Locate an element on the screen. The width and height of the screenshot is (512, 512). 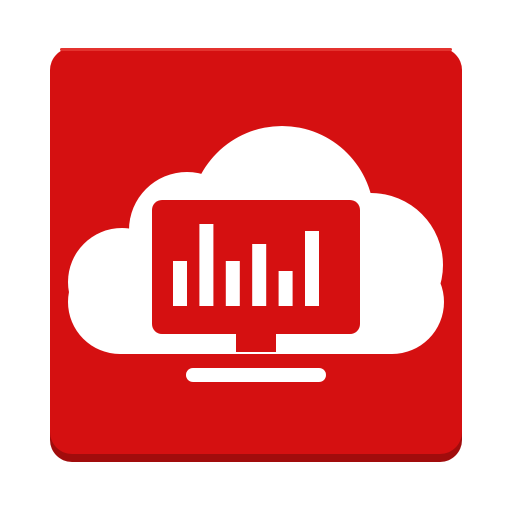
tile-highlight is located at coordinates (256, 49).